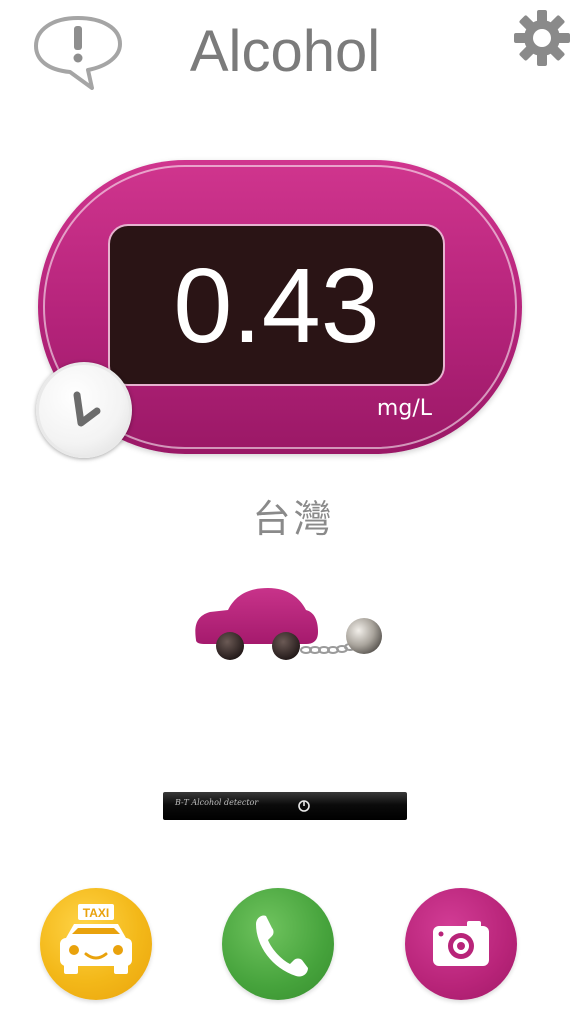 The width and height of the screenshot is (587, 1021). I want to click on camera-button, so click(461, 944).